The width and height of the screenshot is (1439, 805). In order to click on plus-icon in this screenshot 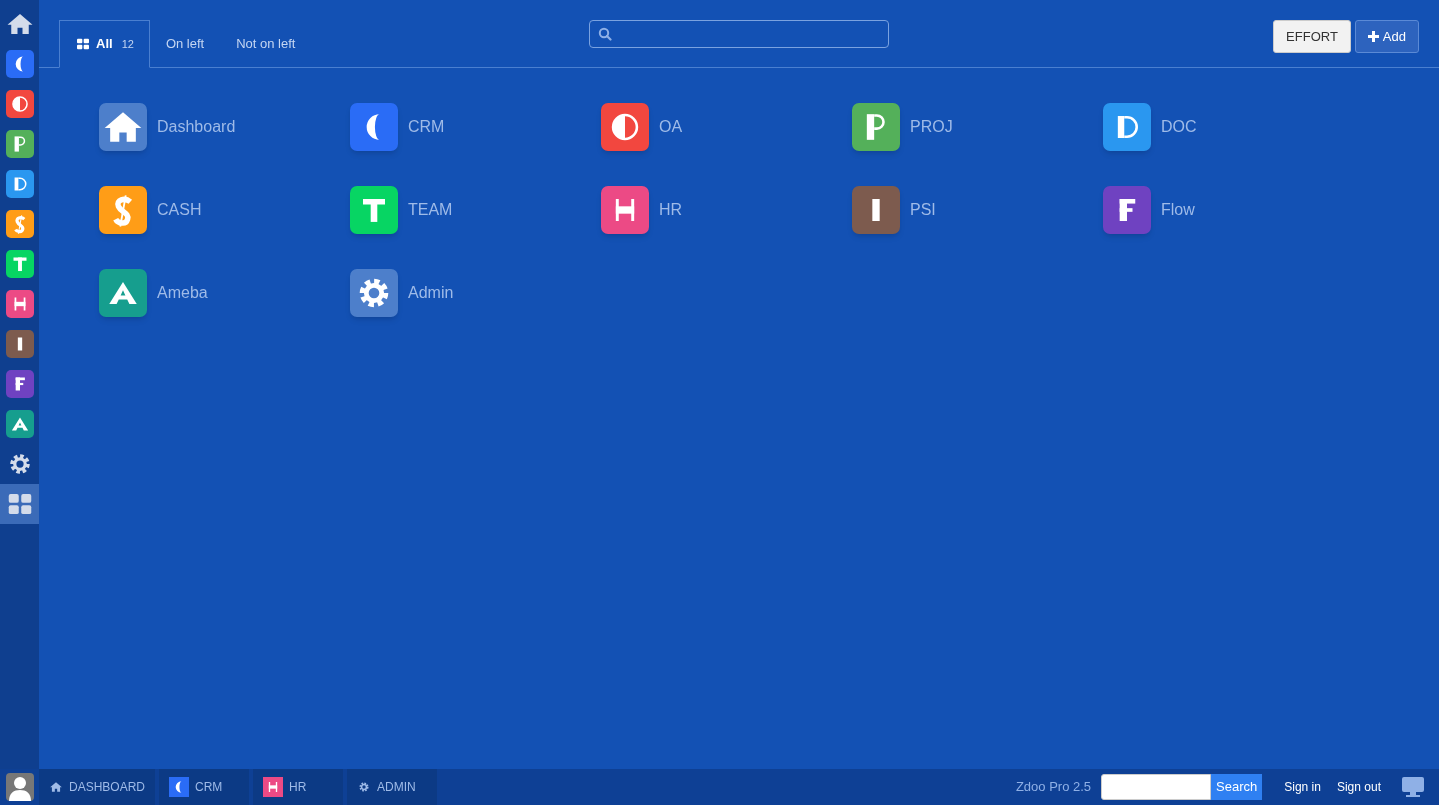, I will do `click(1373, 36)`.